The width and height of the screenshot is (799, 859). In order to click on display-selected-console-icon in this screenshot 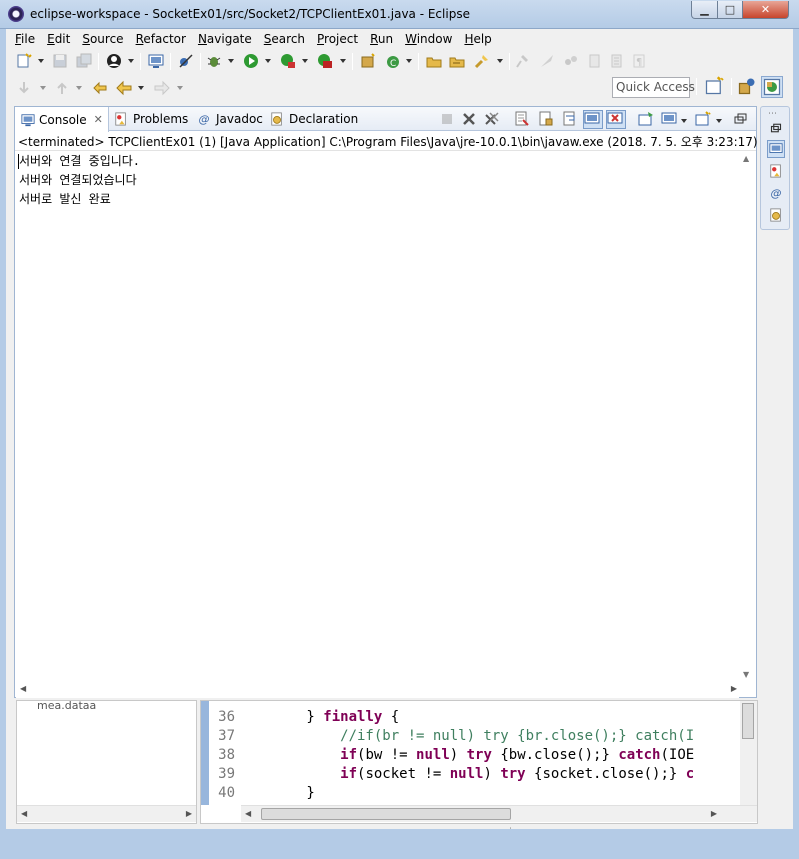, I will do `click(669, 119)`.